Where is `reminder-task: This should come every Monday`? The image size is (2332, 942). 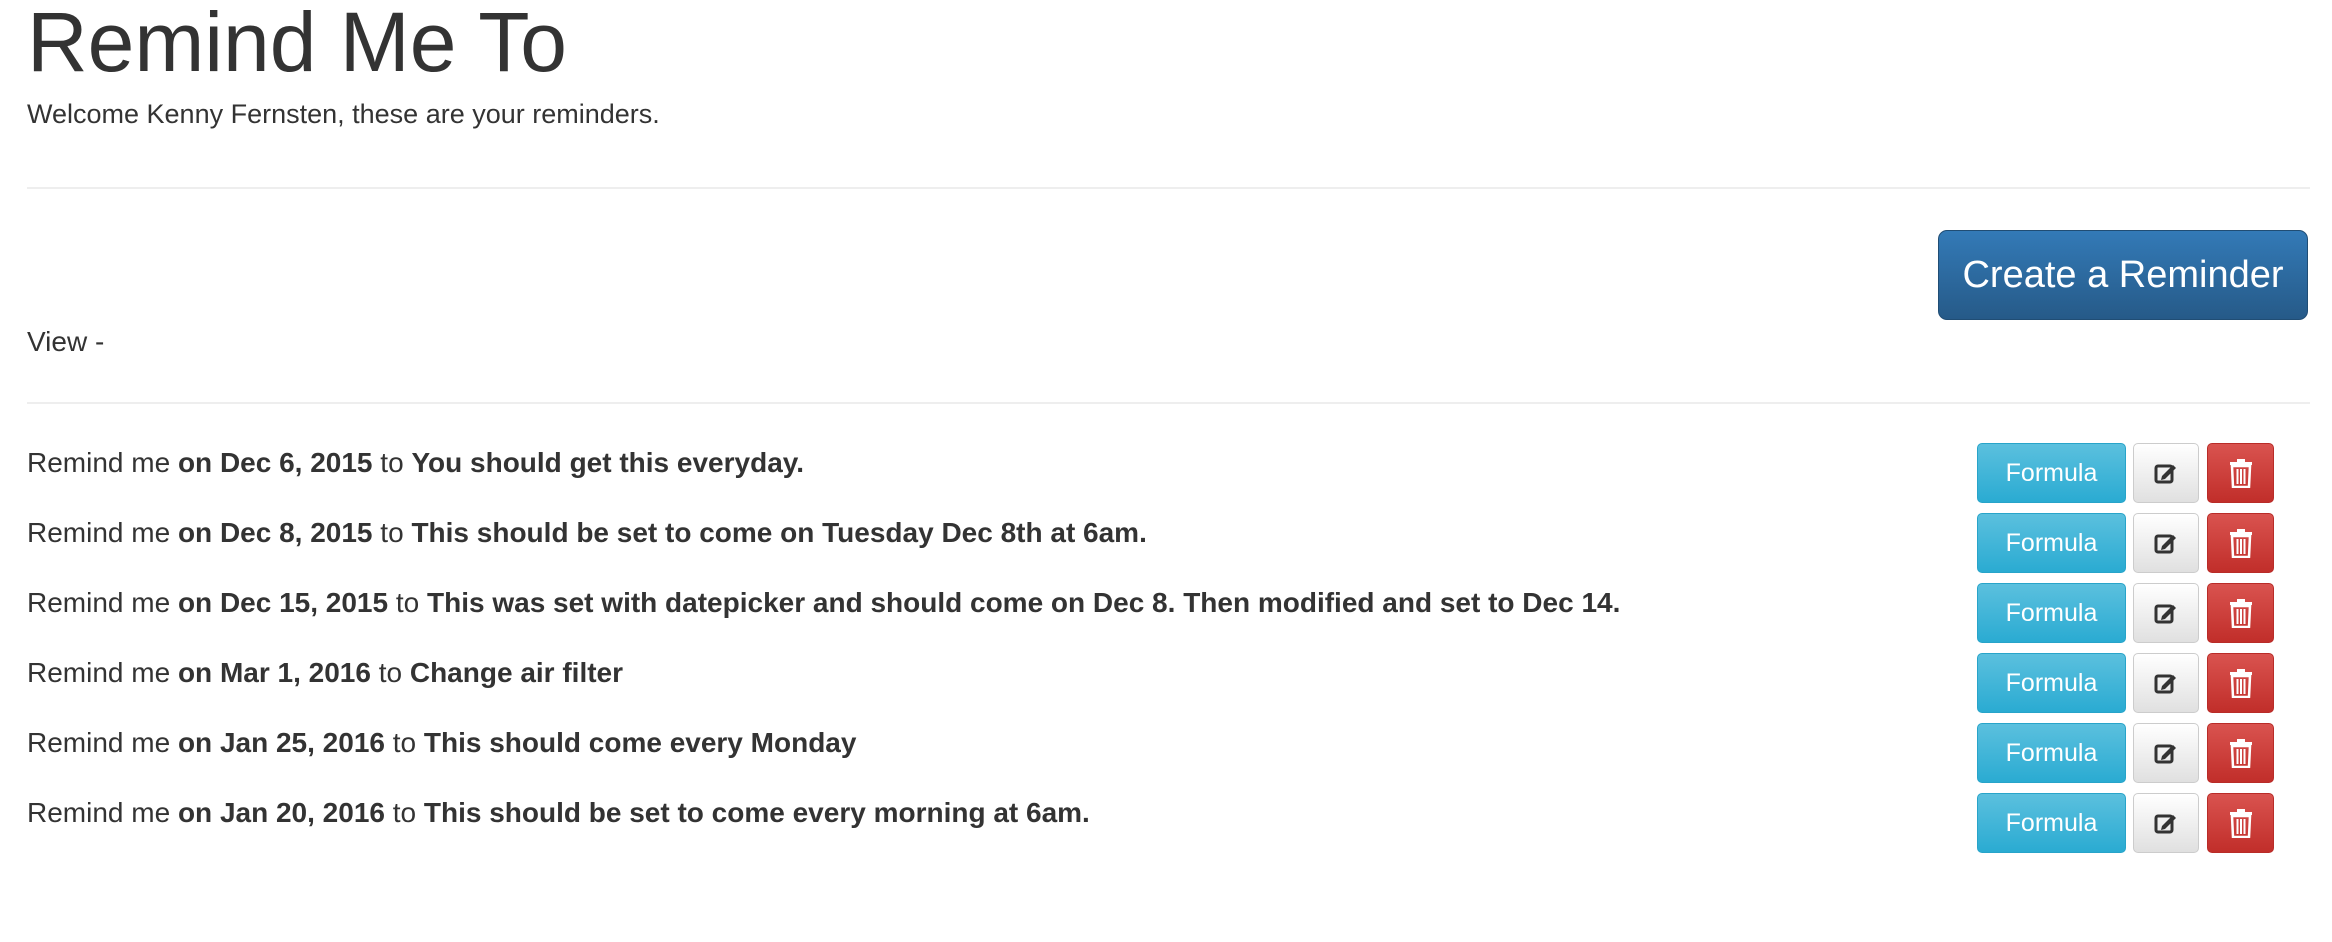 reminder-task: This should come every Monday is located at coordinates (640, 742).